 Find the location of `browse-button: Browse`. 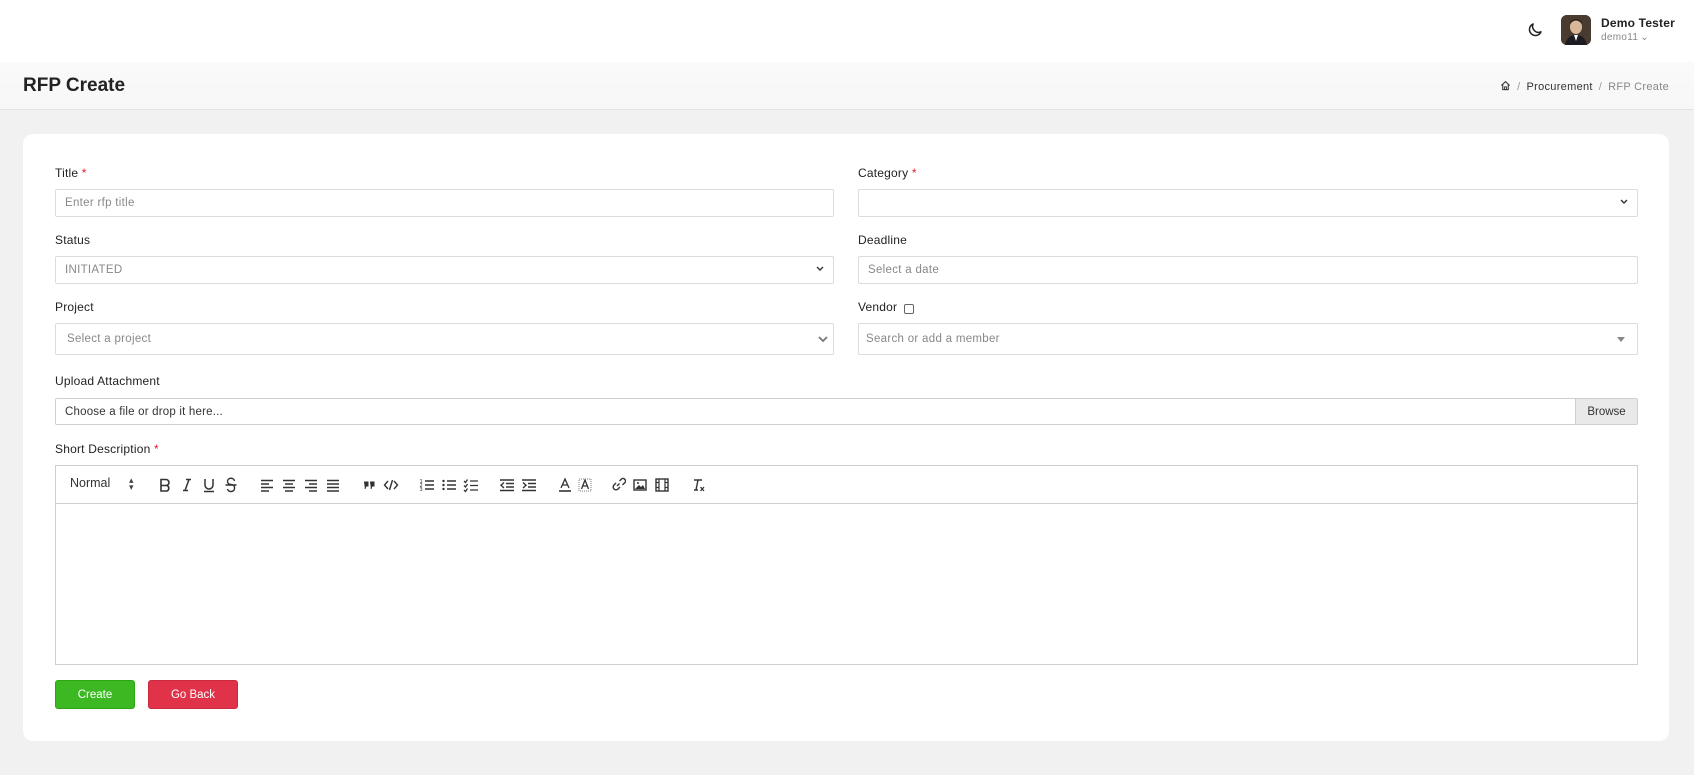

browse-button: Browse is located at coordinates (1606, 411).